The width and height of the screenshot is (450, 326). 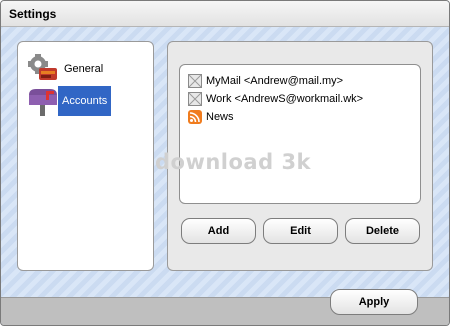 I want to click on nav-item-general-label: General, so click(x=84, y=69).